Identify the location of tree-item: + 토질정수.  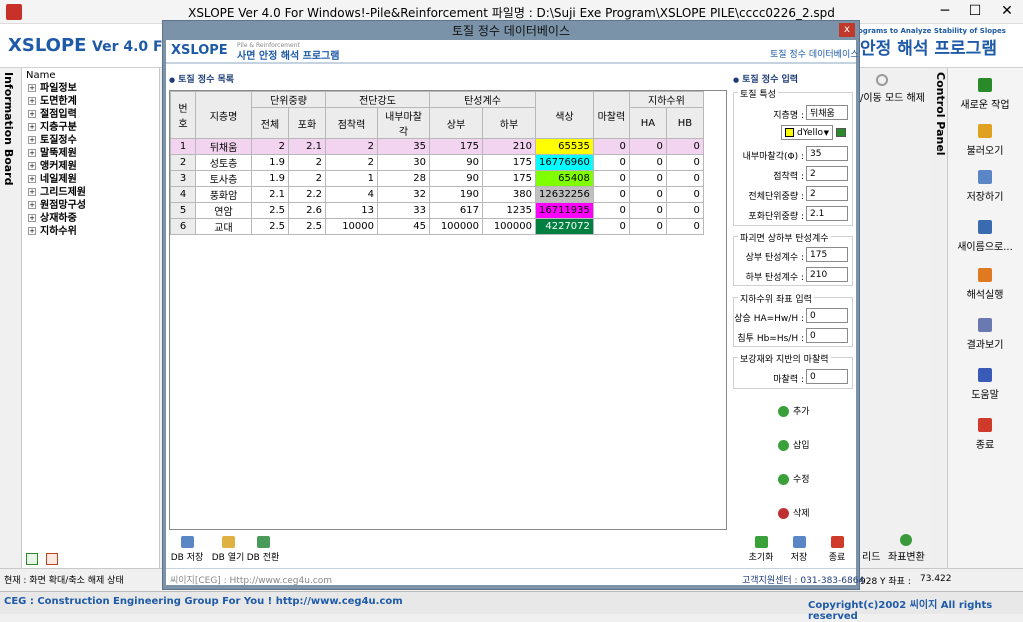
(52, 140).